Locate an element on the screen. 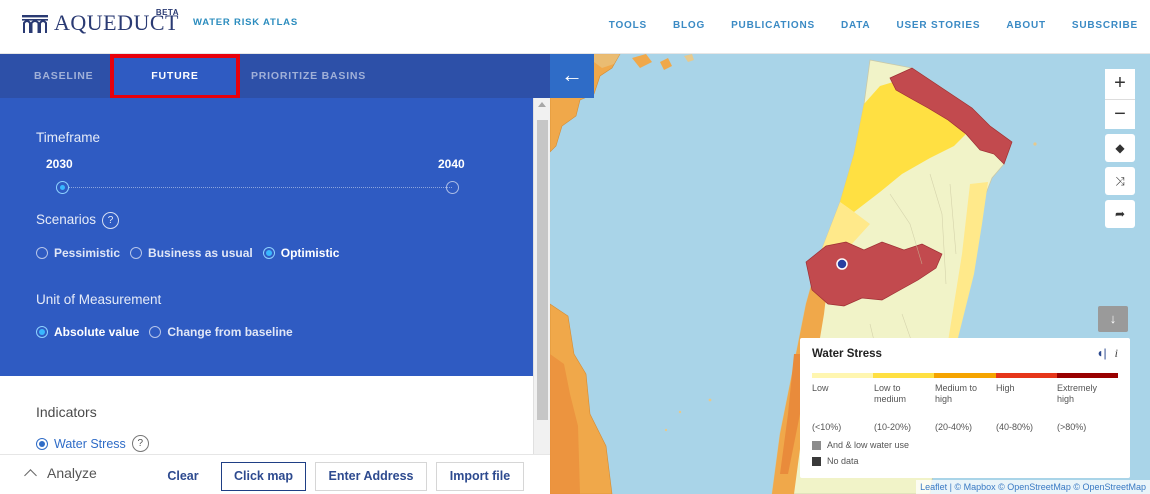  unit-options: Absolute value Change from baseline is located at coordinates (169, 332).